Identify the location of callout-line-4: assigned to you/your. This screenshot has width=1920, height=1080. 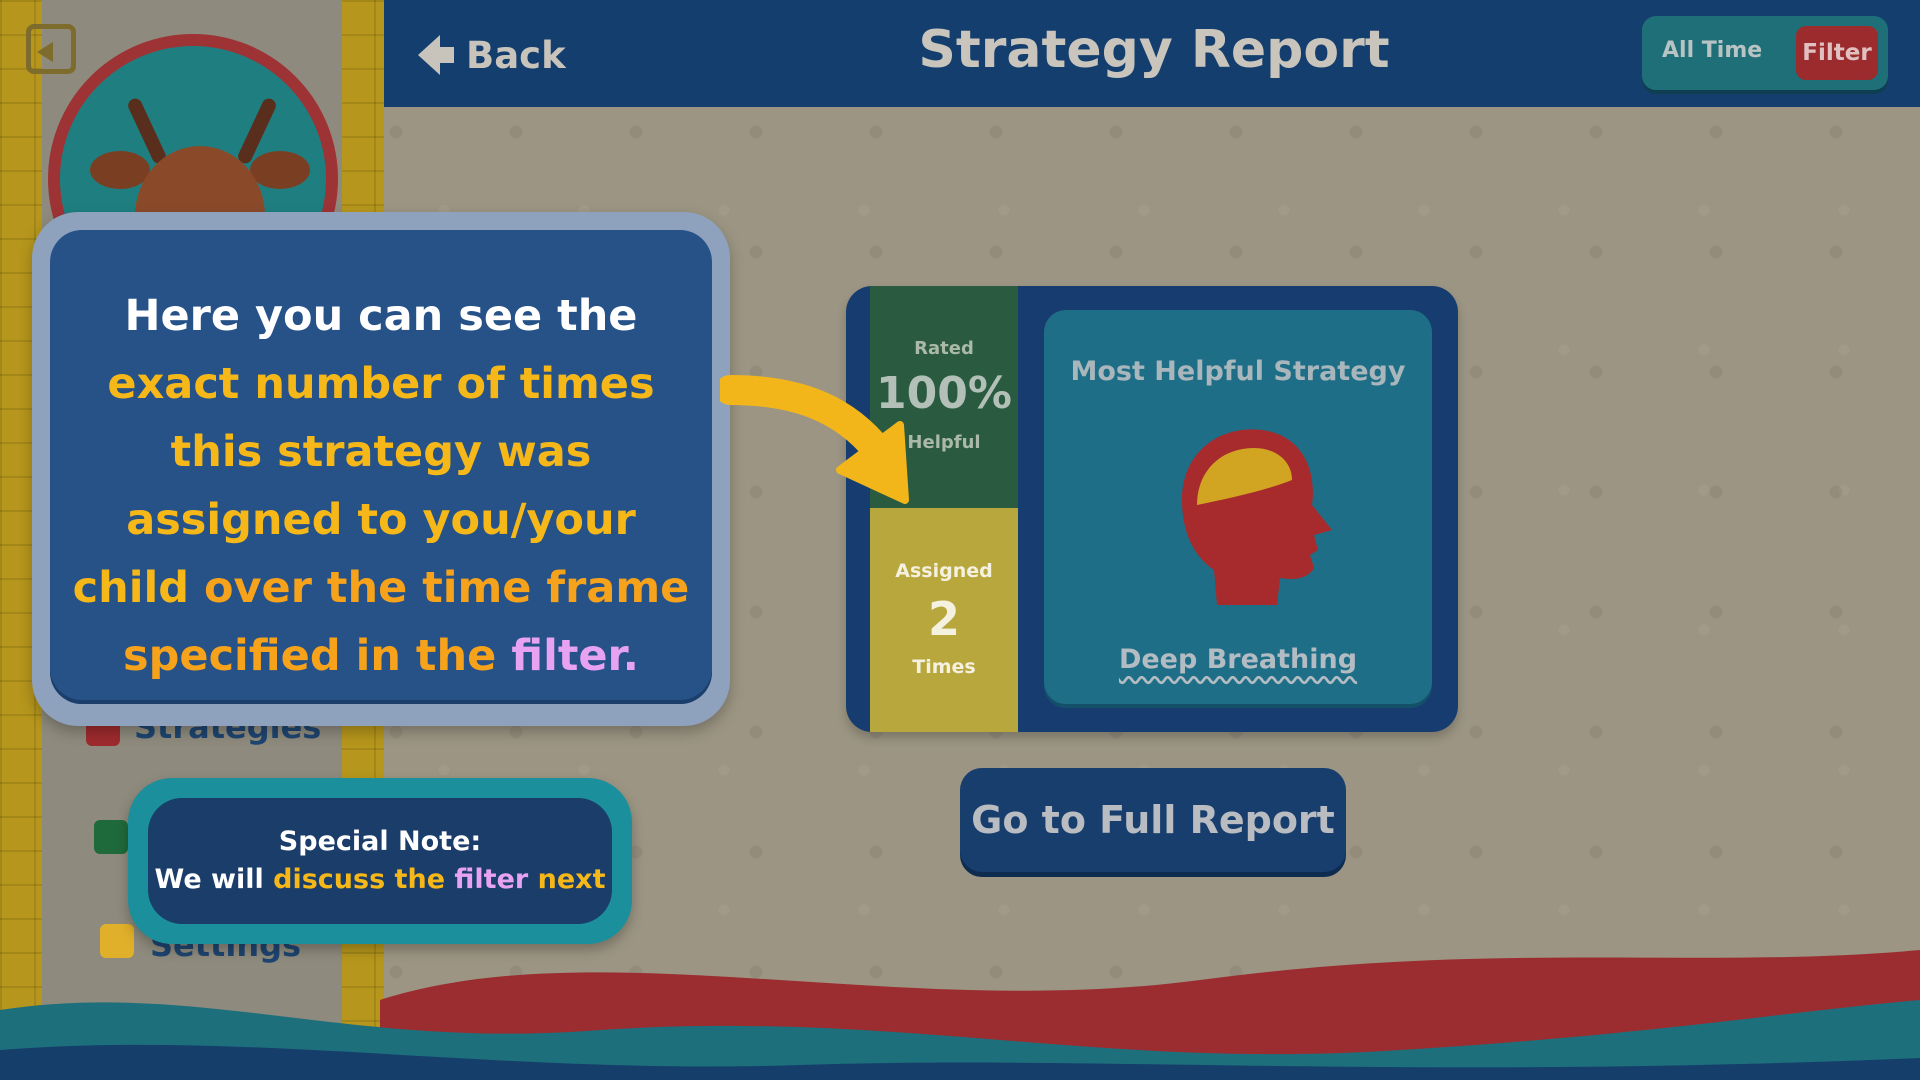
(381, 520).